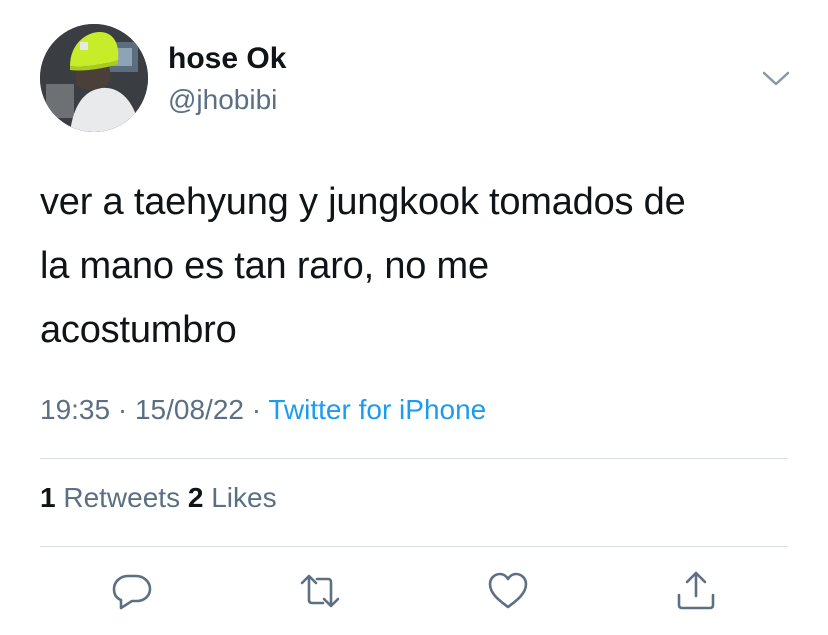  I want to click on tweet-date: 15/08/22, so click(189, 409).